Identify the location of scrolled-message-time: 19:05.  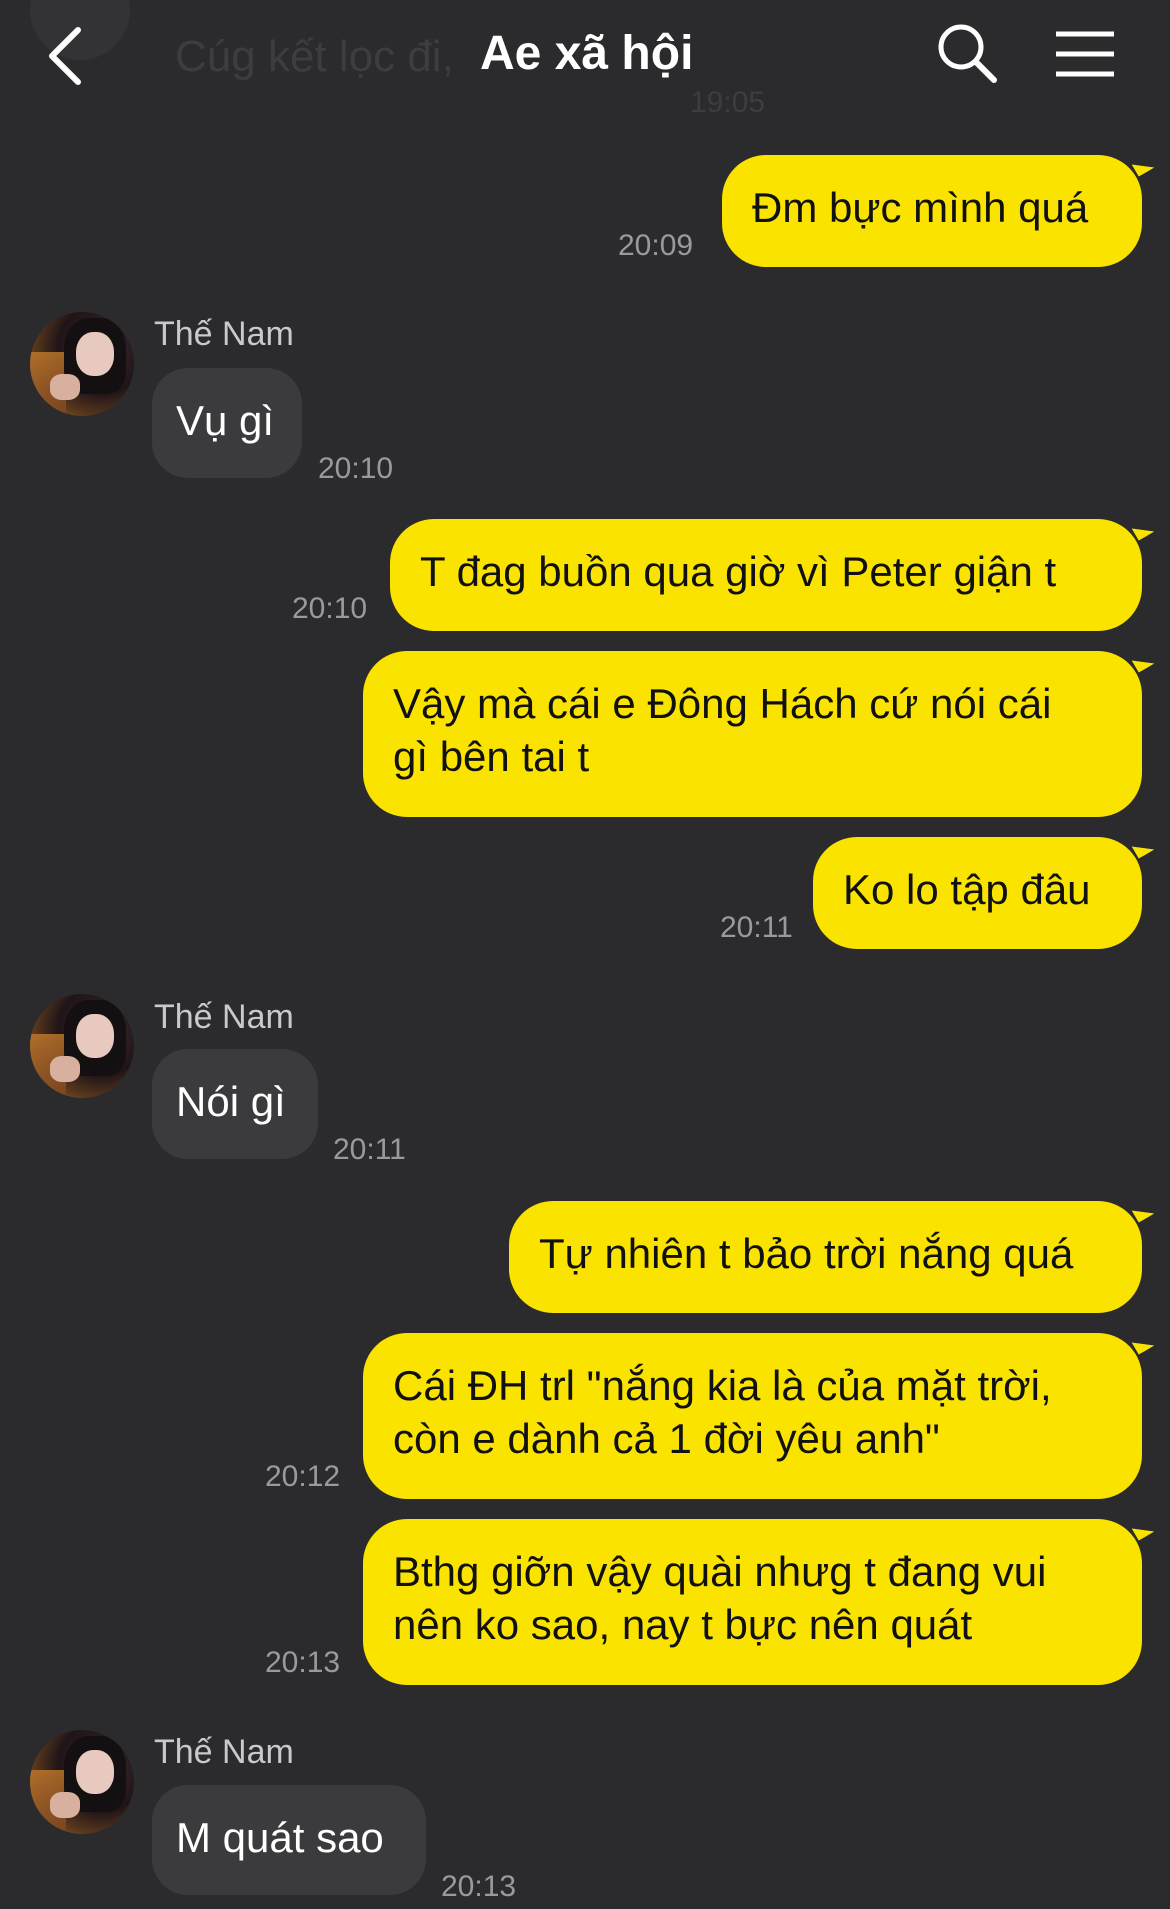
(728, 102).